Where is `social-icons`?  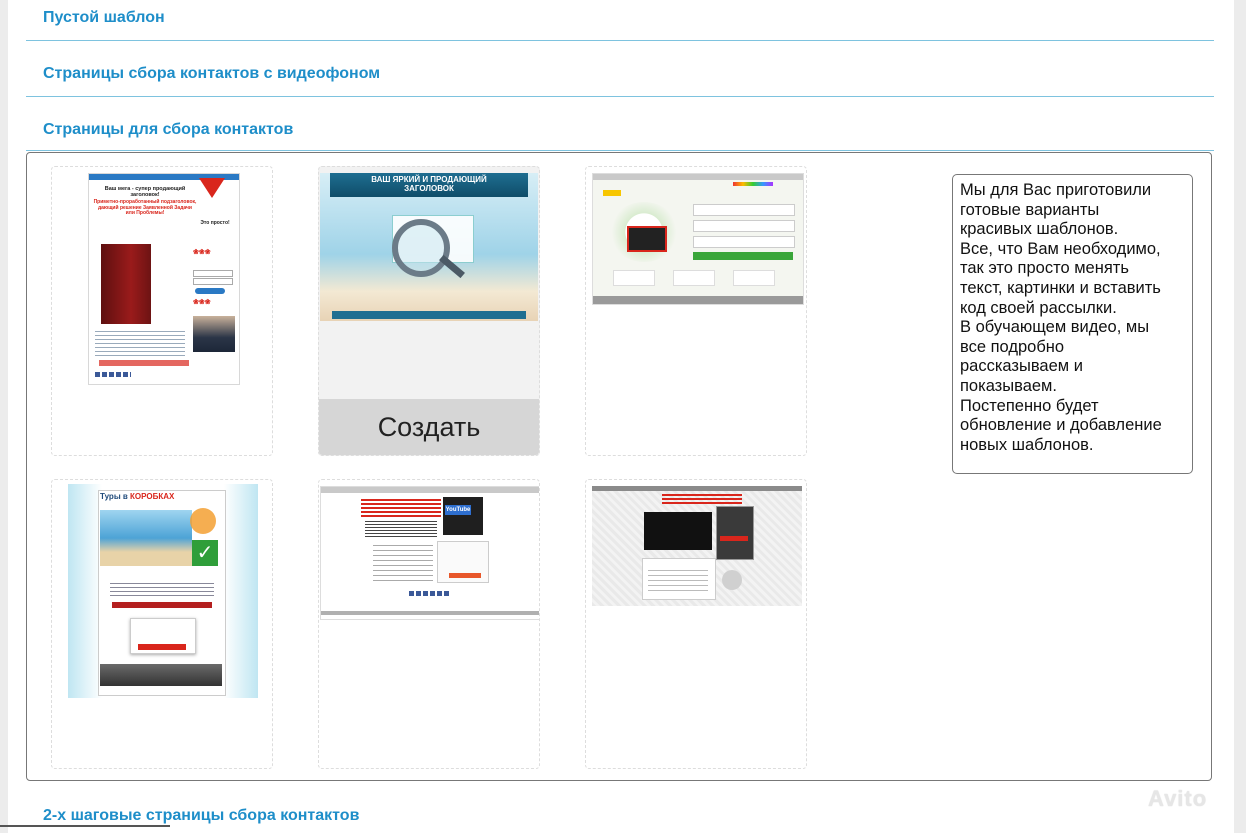
social-icons is located at coordinates (113, 374).